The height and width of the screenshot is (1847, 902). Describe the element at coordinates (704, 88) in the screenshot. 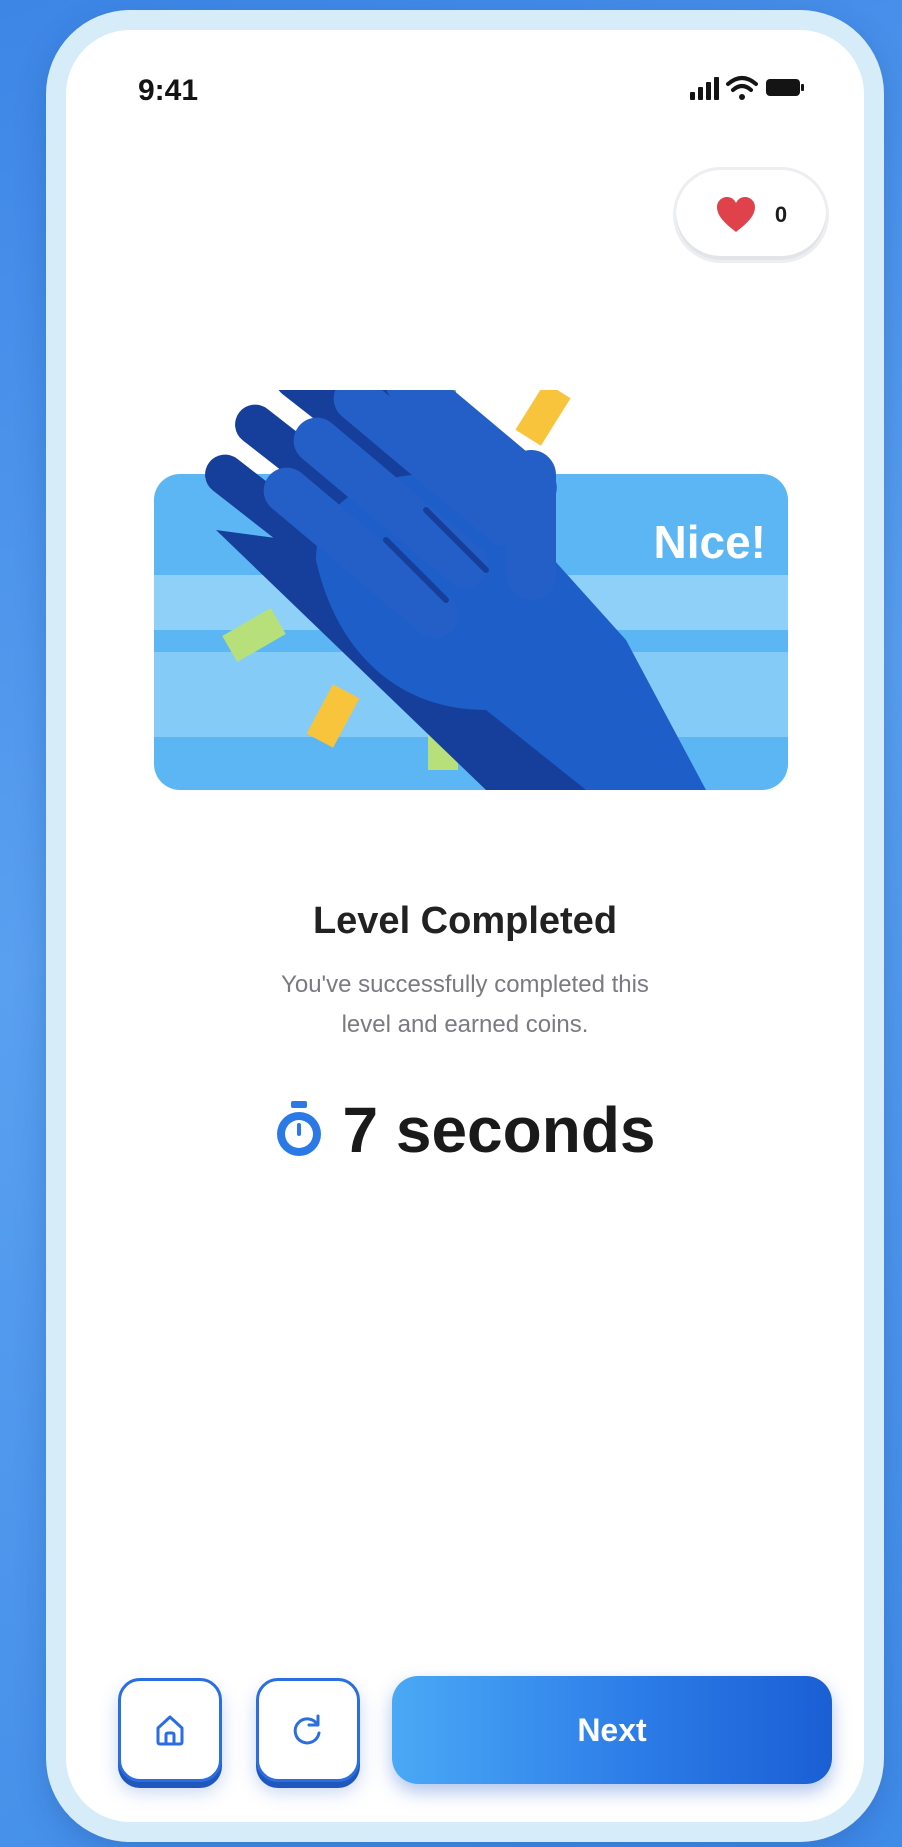

I see `cellular-signal-icon` at that location.